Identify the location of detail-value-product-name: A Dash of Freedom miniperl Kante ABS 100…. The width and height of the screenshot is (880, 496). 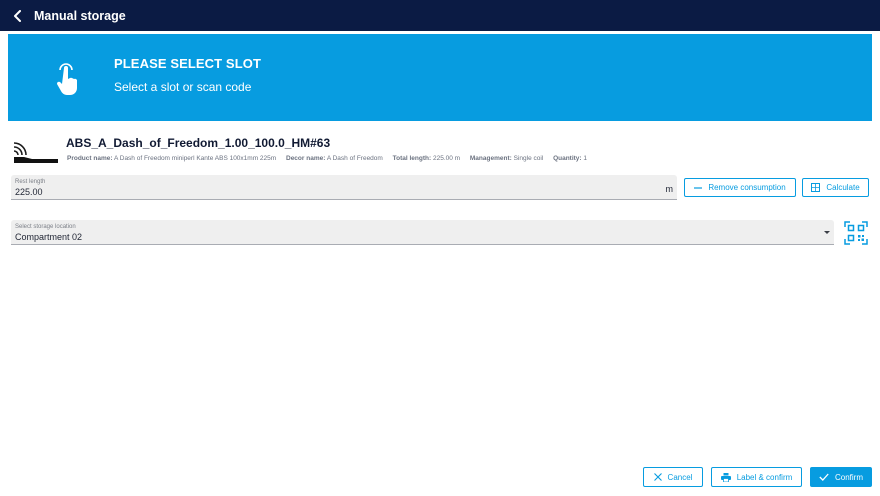
(195, 158).